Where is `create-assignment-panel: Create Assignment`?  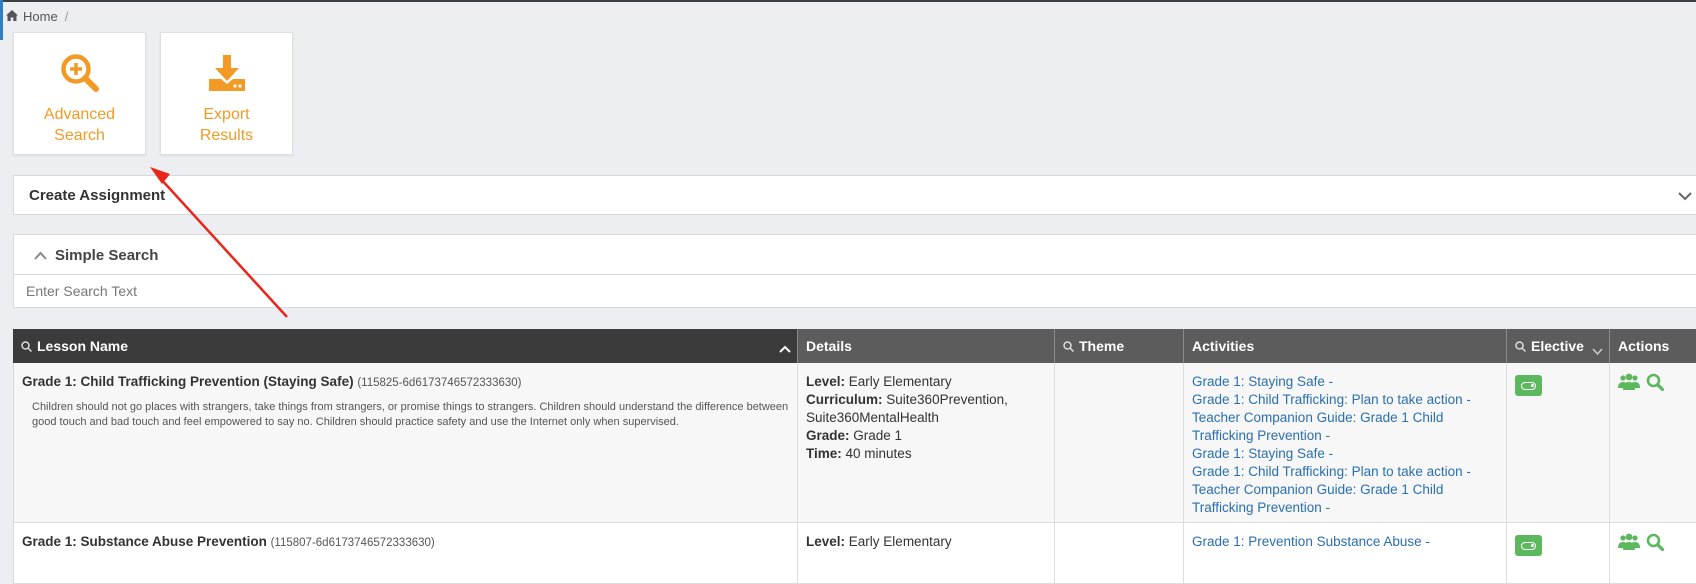 create-assignment-panel: Create Assignment is located at coordinates (854, 195).